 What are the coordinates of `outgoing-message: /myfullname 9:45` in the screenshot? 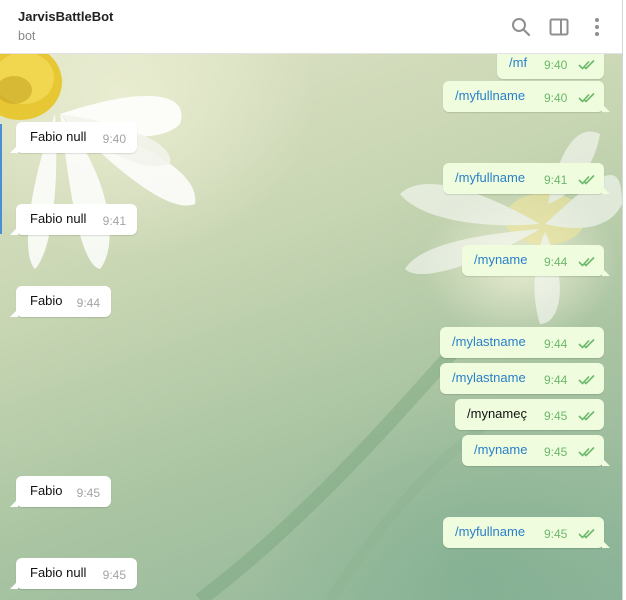 It's located at (526, 532).